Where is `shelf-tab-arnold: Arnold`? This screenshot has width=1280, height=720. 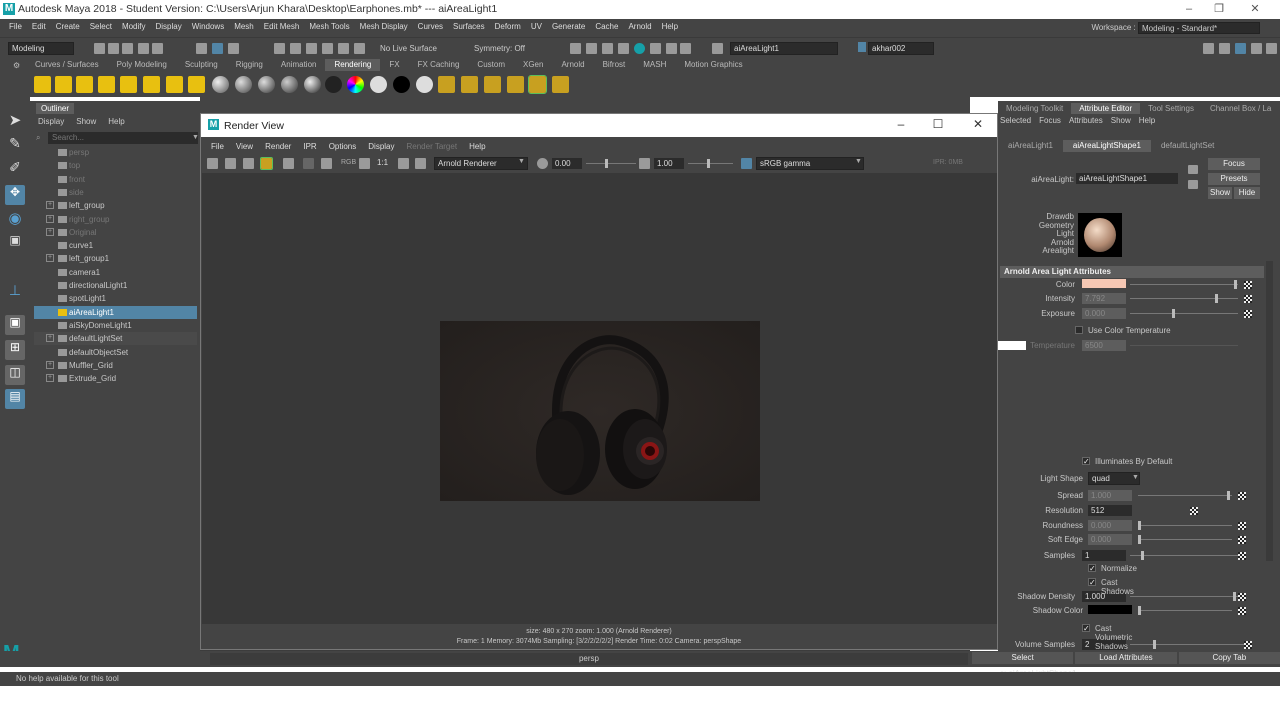 shelf-tab-arnold: Arnold is located at coordinates (572, 65).